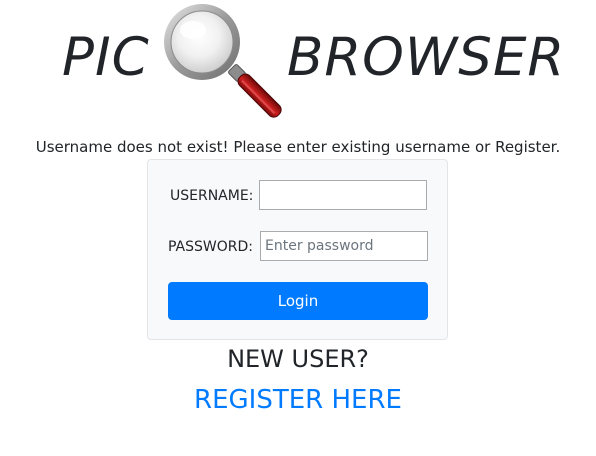  I want to click on username-input, so click(343, 195).